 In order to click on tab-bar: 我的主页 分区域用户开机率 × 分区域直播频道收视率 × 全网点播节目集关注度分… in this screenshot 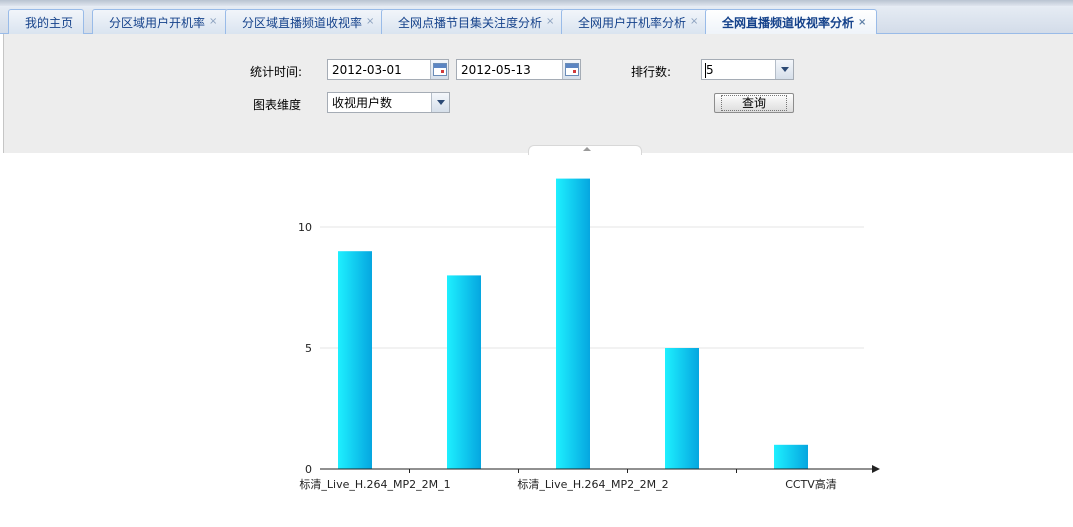, I will do `click(536, 20)`.